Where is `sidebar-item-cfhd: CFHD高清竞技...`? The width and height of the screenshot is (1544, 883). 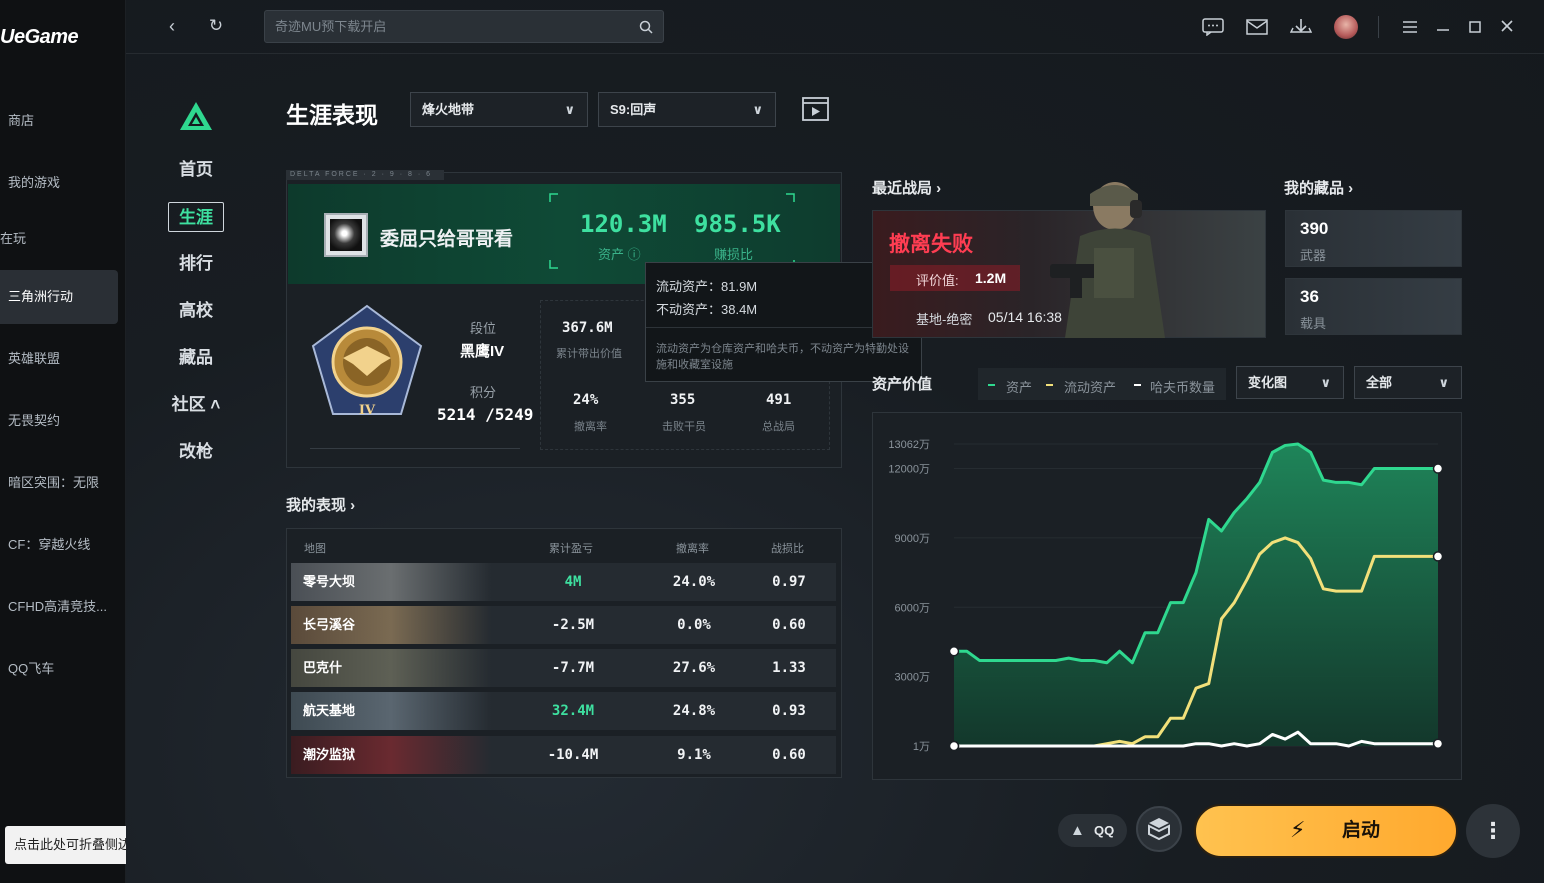 sidebar-item-cfhd: CFHD高清竞技... is located at coordinates (59, 607).